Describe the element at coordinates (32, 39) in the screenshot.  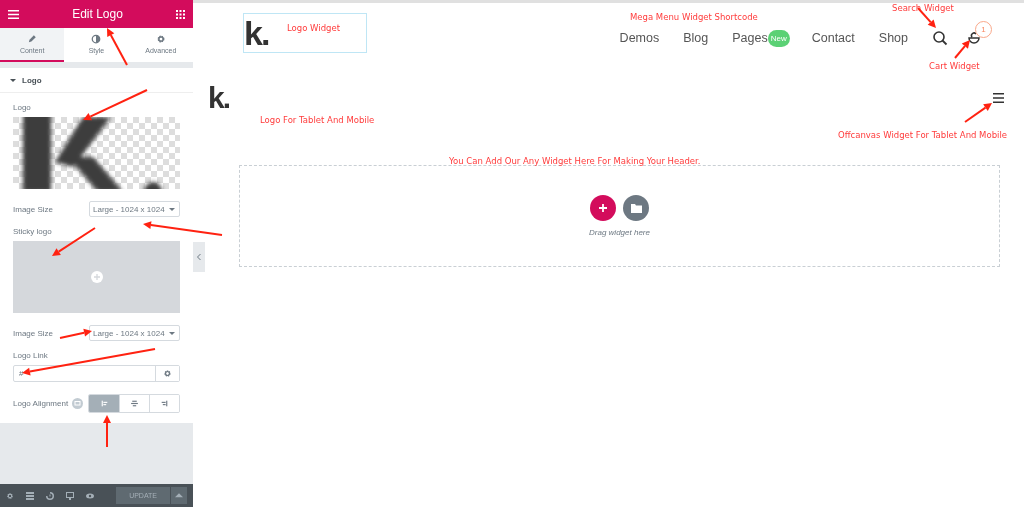
I see `pencil-icon` at that location.